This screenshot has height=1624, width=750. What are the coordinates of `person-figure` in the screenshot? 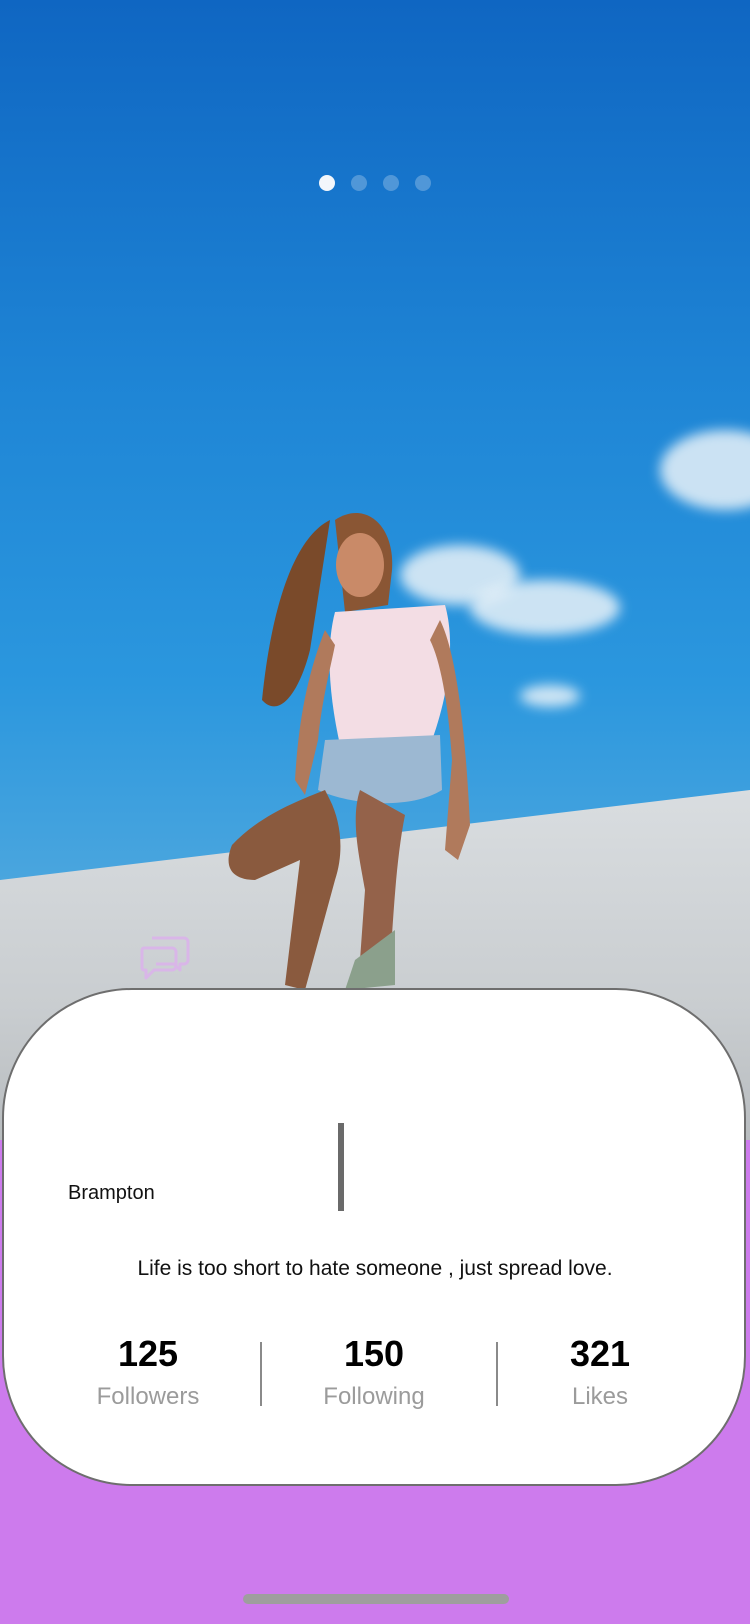 It's located at (349, 751).